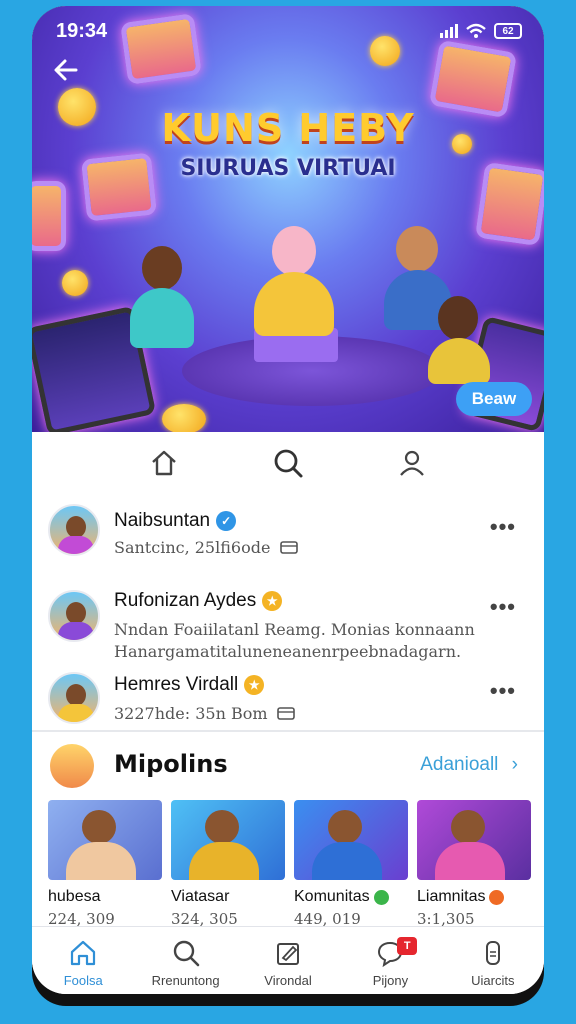 This screenshot has height=1024, width=576. Describe the element at coordinates (449, 31) in the screenshot. I see `signal-icon` at that location.